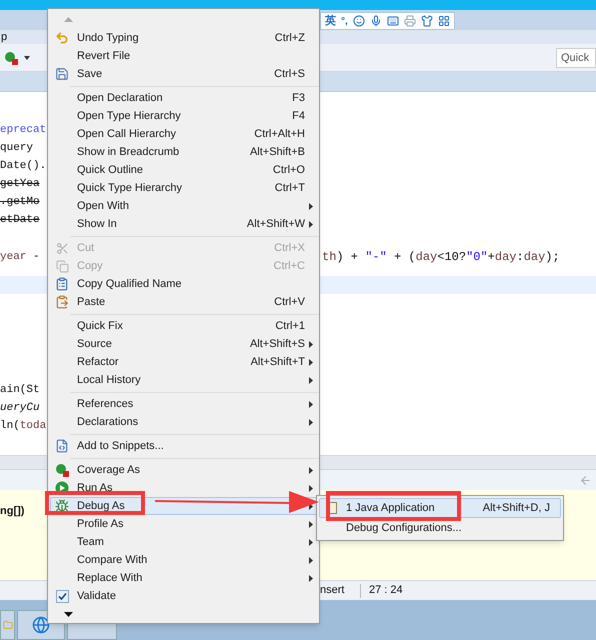  What do you see at coordinates (36, 257) in the screenshot?
I see `code-text: -` at bounding box center [36, 257].